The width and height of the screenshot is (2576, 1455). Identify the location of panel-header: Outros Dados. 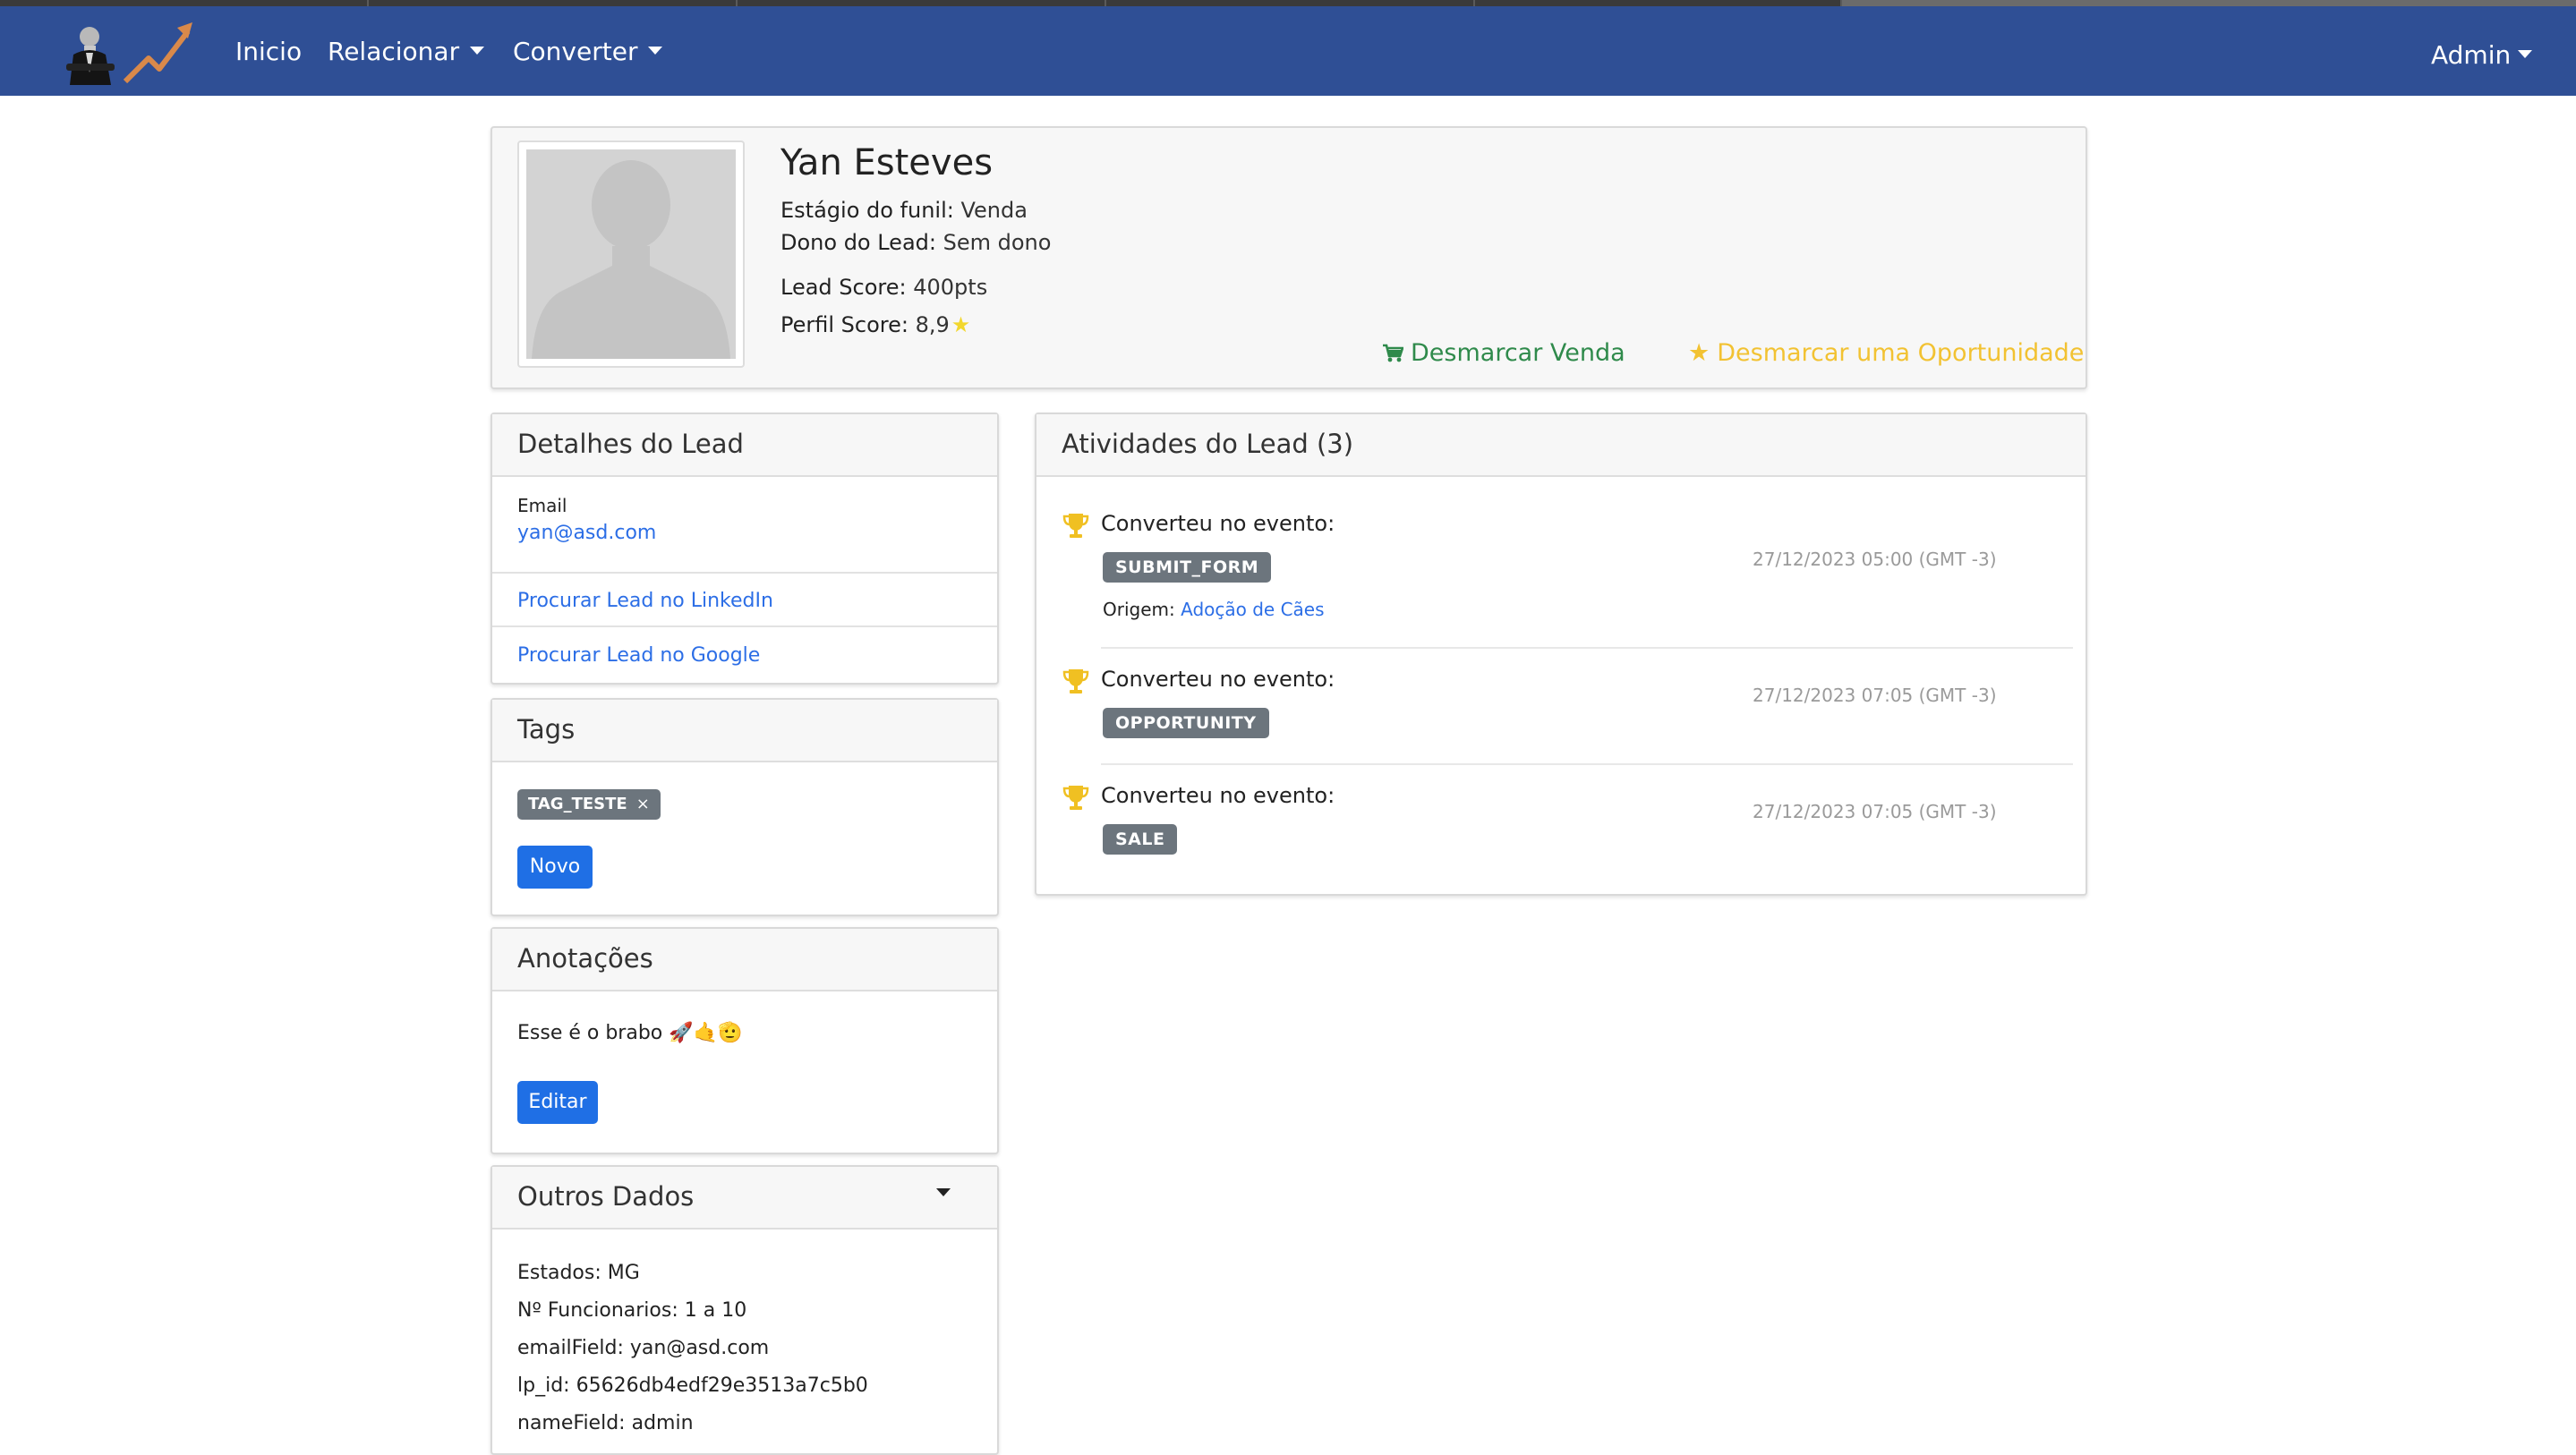
(744, 1198).